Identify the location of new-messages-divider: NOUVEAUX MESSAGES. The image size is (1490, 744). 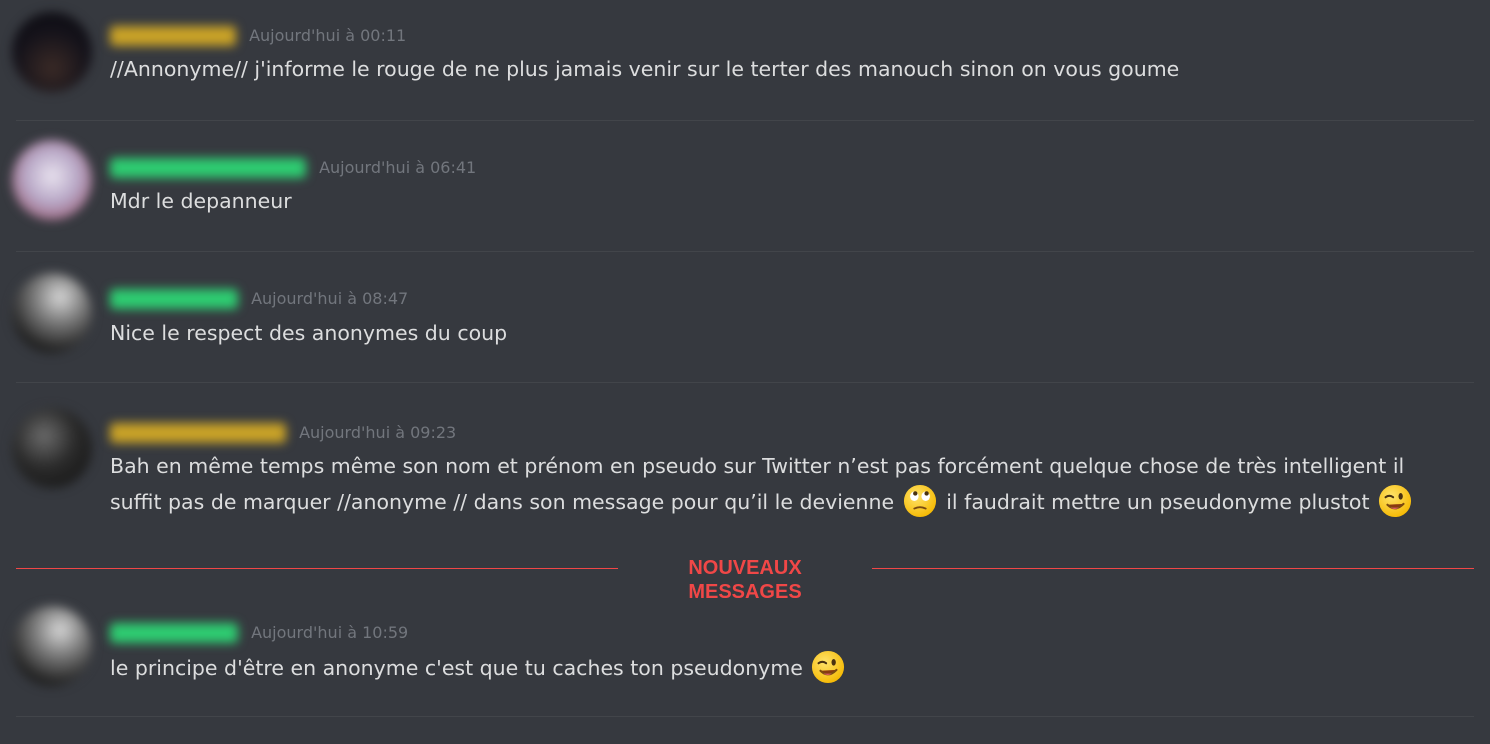
(745, 579).